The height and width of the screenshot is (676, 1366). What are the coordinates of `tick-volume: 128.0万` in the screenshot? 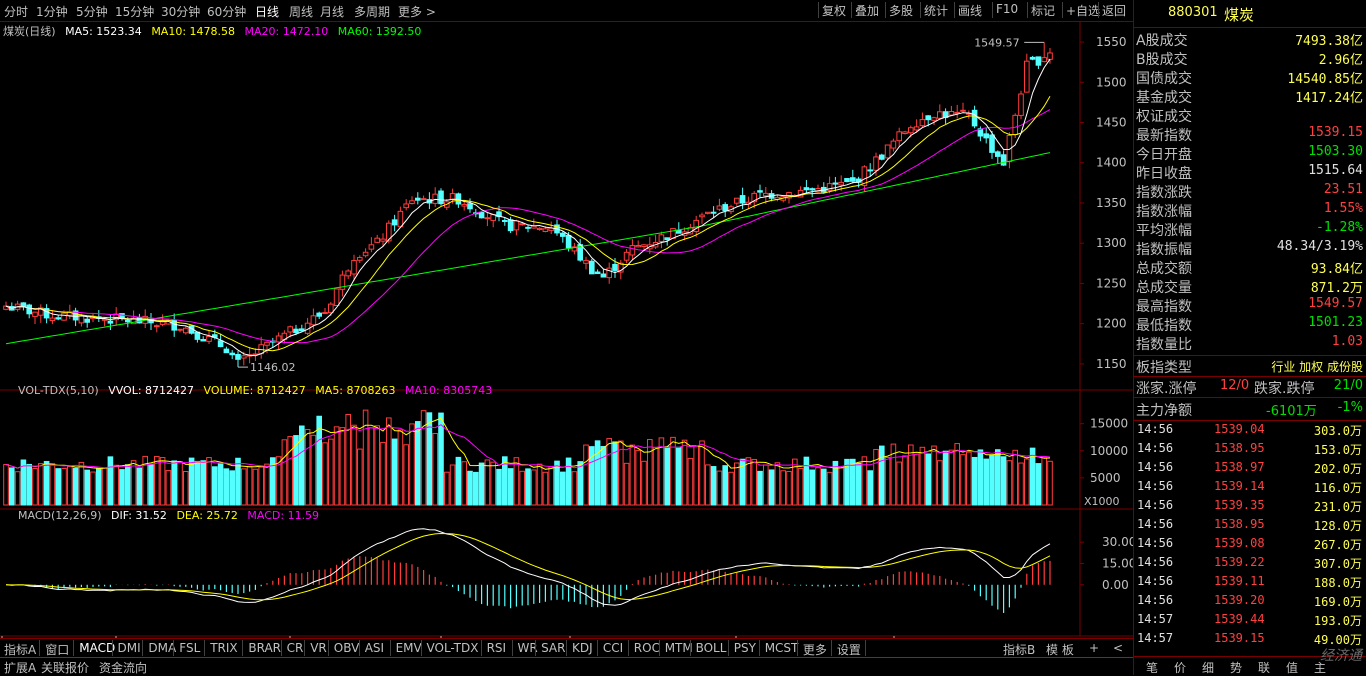 It's located at (1337, 526).